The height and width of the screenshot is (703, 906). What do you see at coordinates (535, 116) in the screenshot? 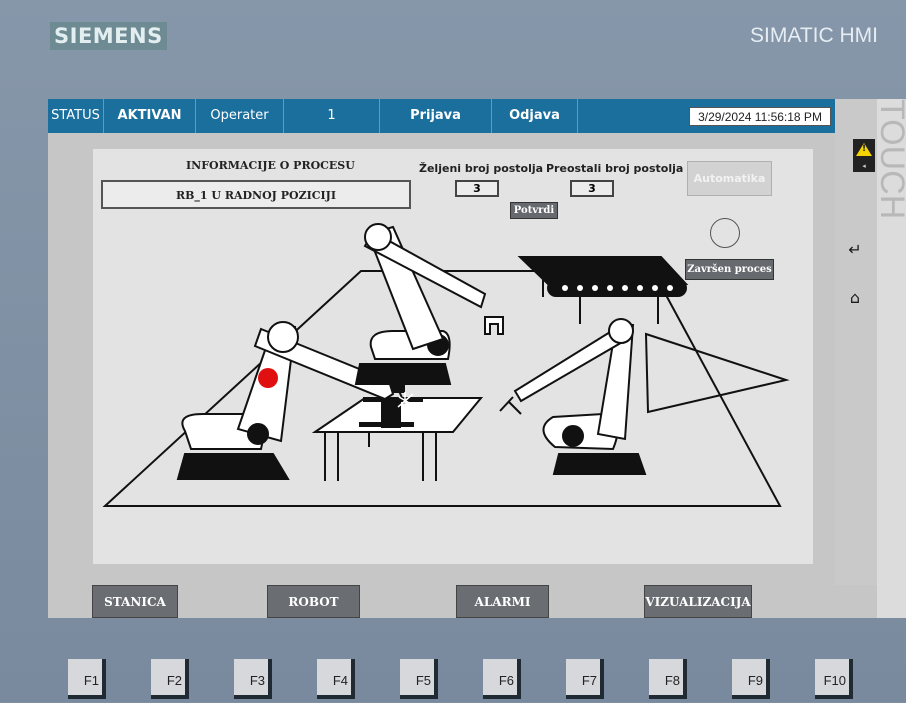
I see `logout-button: Odjava` at bounding box center [535, 116].